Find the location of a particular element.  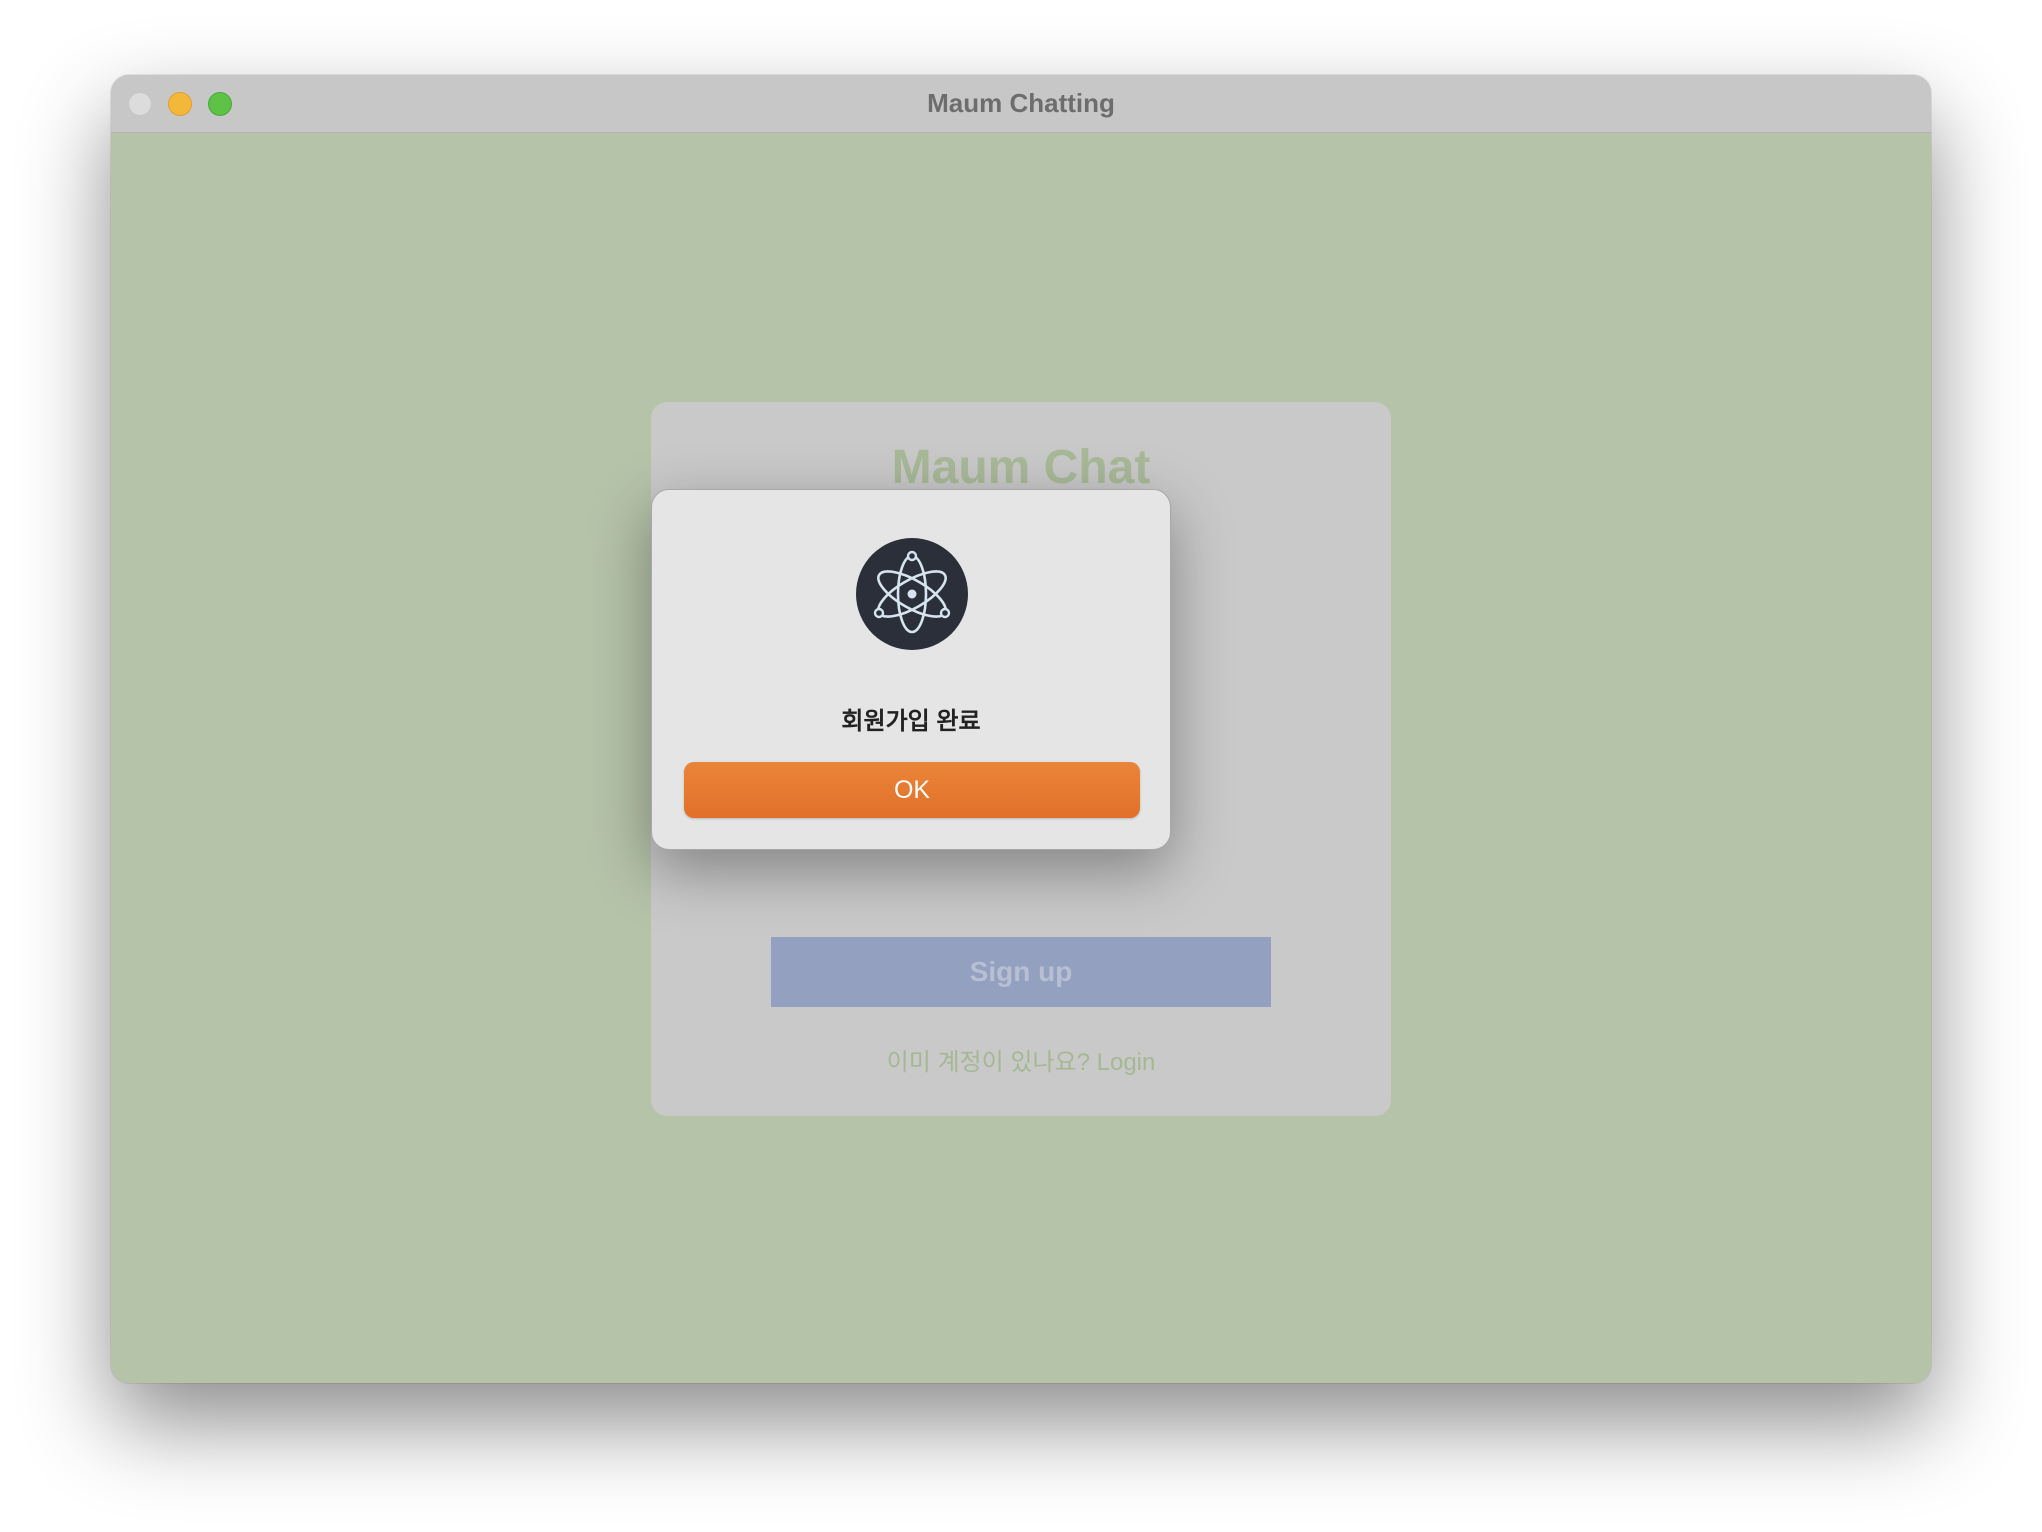

ok-button: OK is located at coordinates (912, 790).